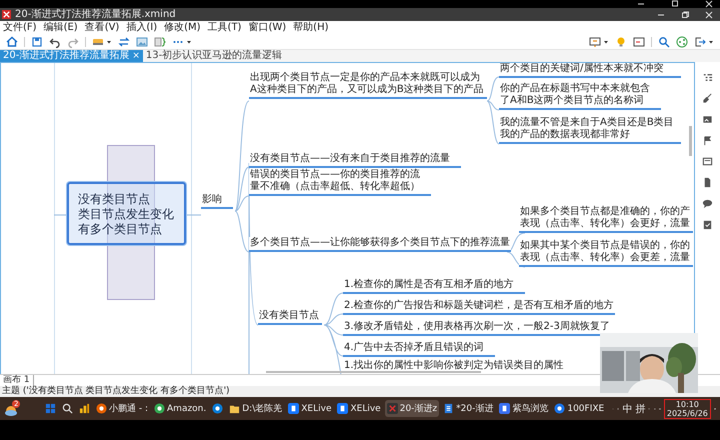  Describe the element at coordinates (707, 119) in the screenshot. I see `image-icon` at that location.